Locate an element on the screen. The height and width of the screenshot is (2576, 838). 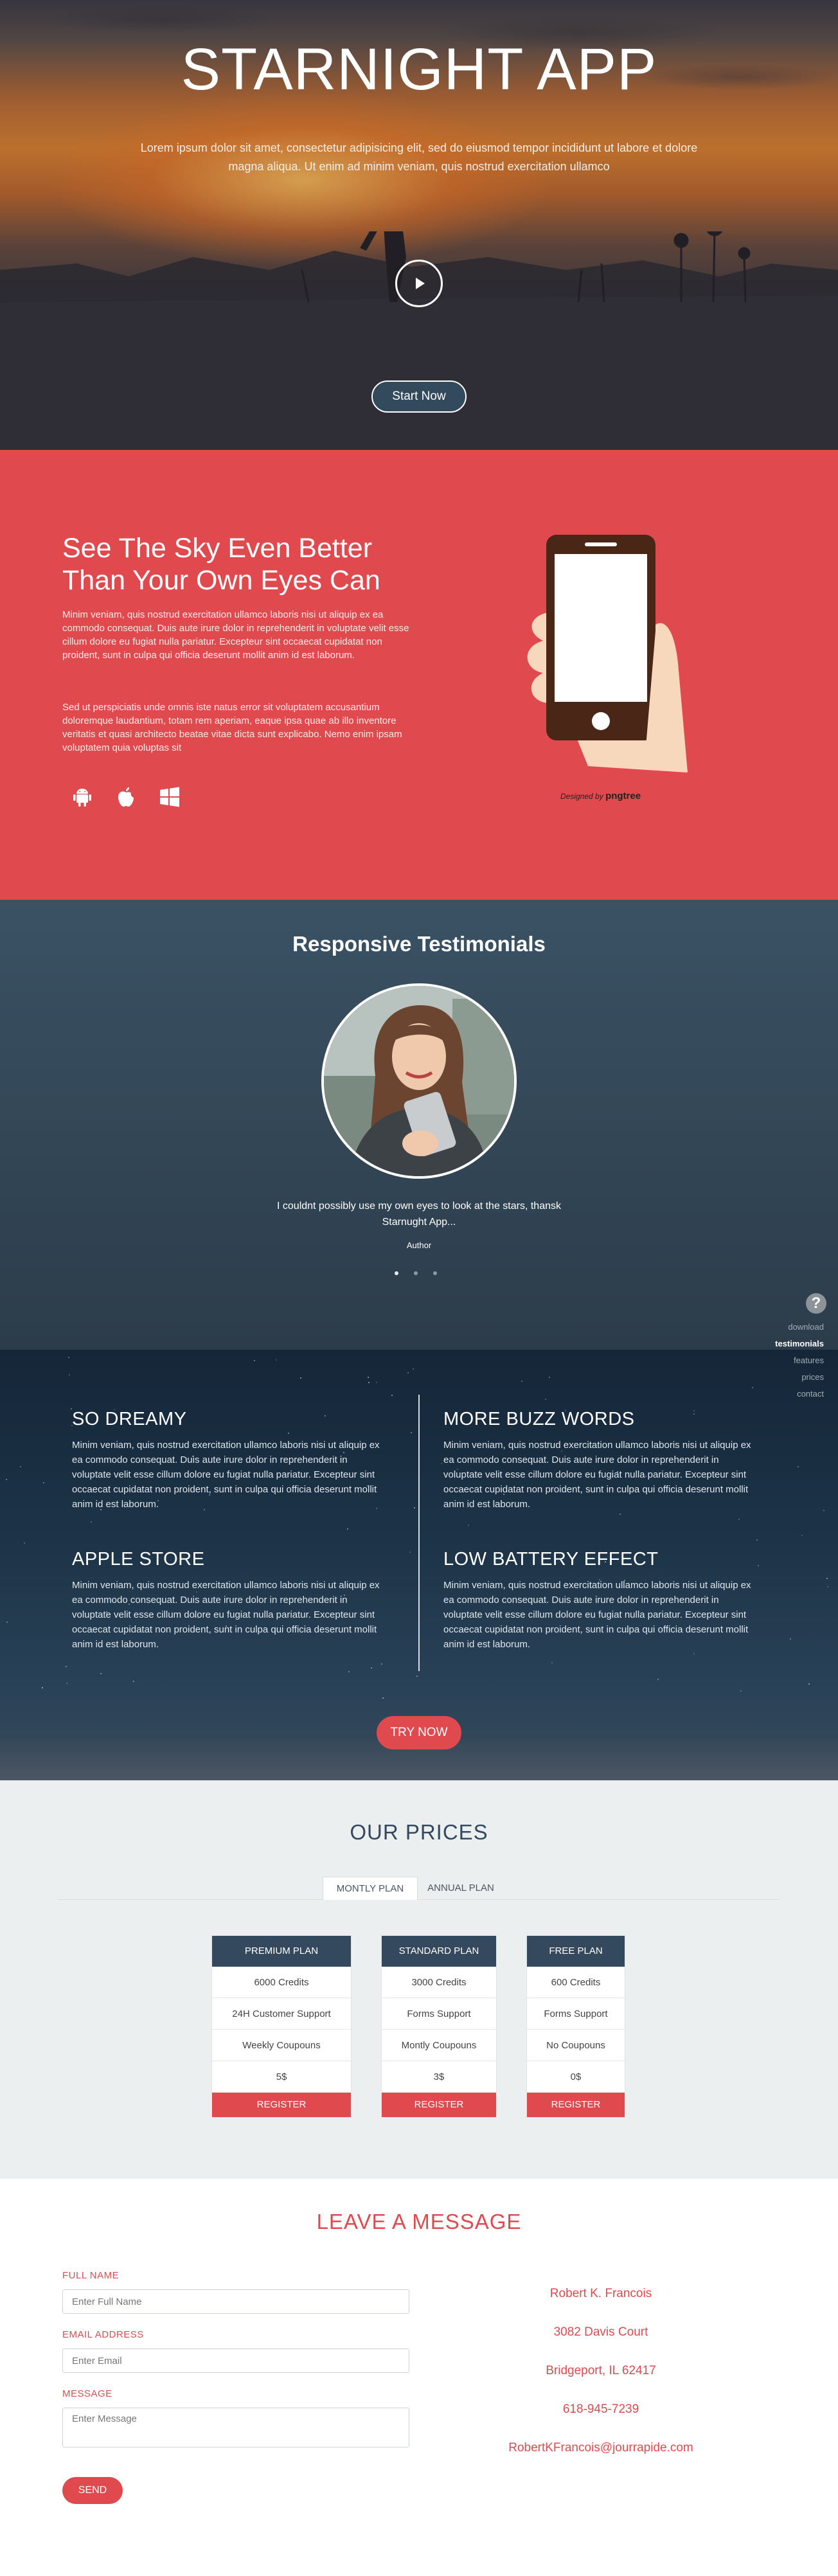
phone-illustration is located at coordinates (604, 666).